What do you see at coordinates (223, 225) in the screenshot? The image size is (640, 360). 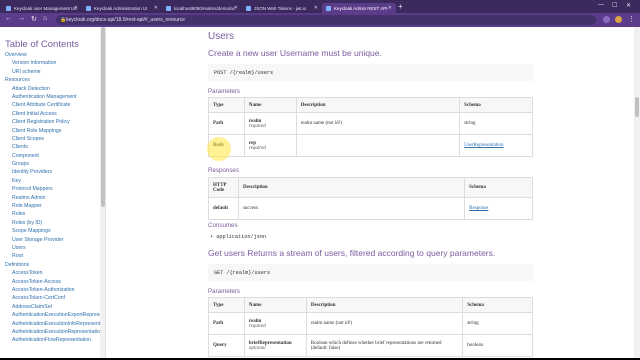 I see `consumes-title: Consumes` at bounding box center [223, 225].